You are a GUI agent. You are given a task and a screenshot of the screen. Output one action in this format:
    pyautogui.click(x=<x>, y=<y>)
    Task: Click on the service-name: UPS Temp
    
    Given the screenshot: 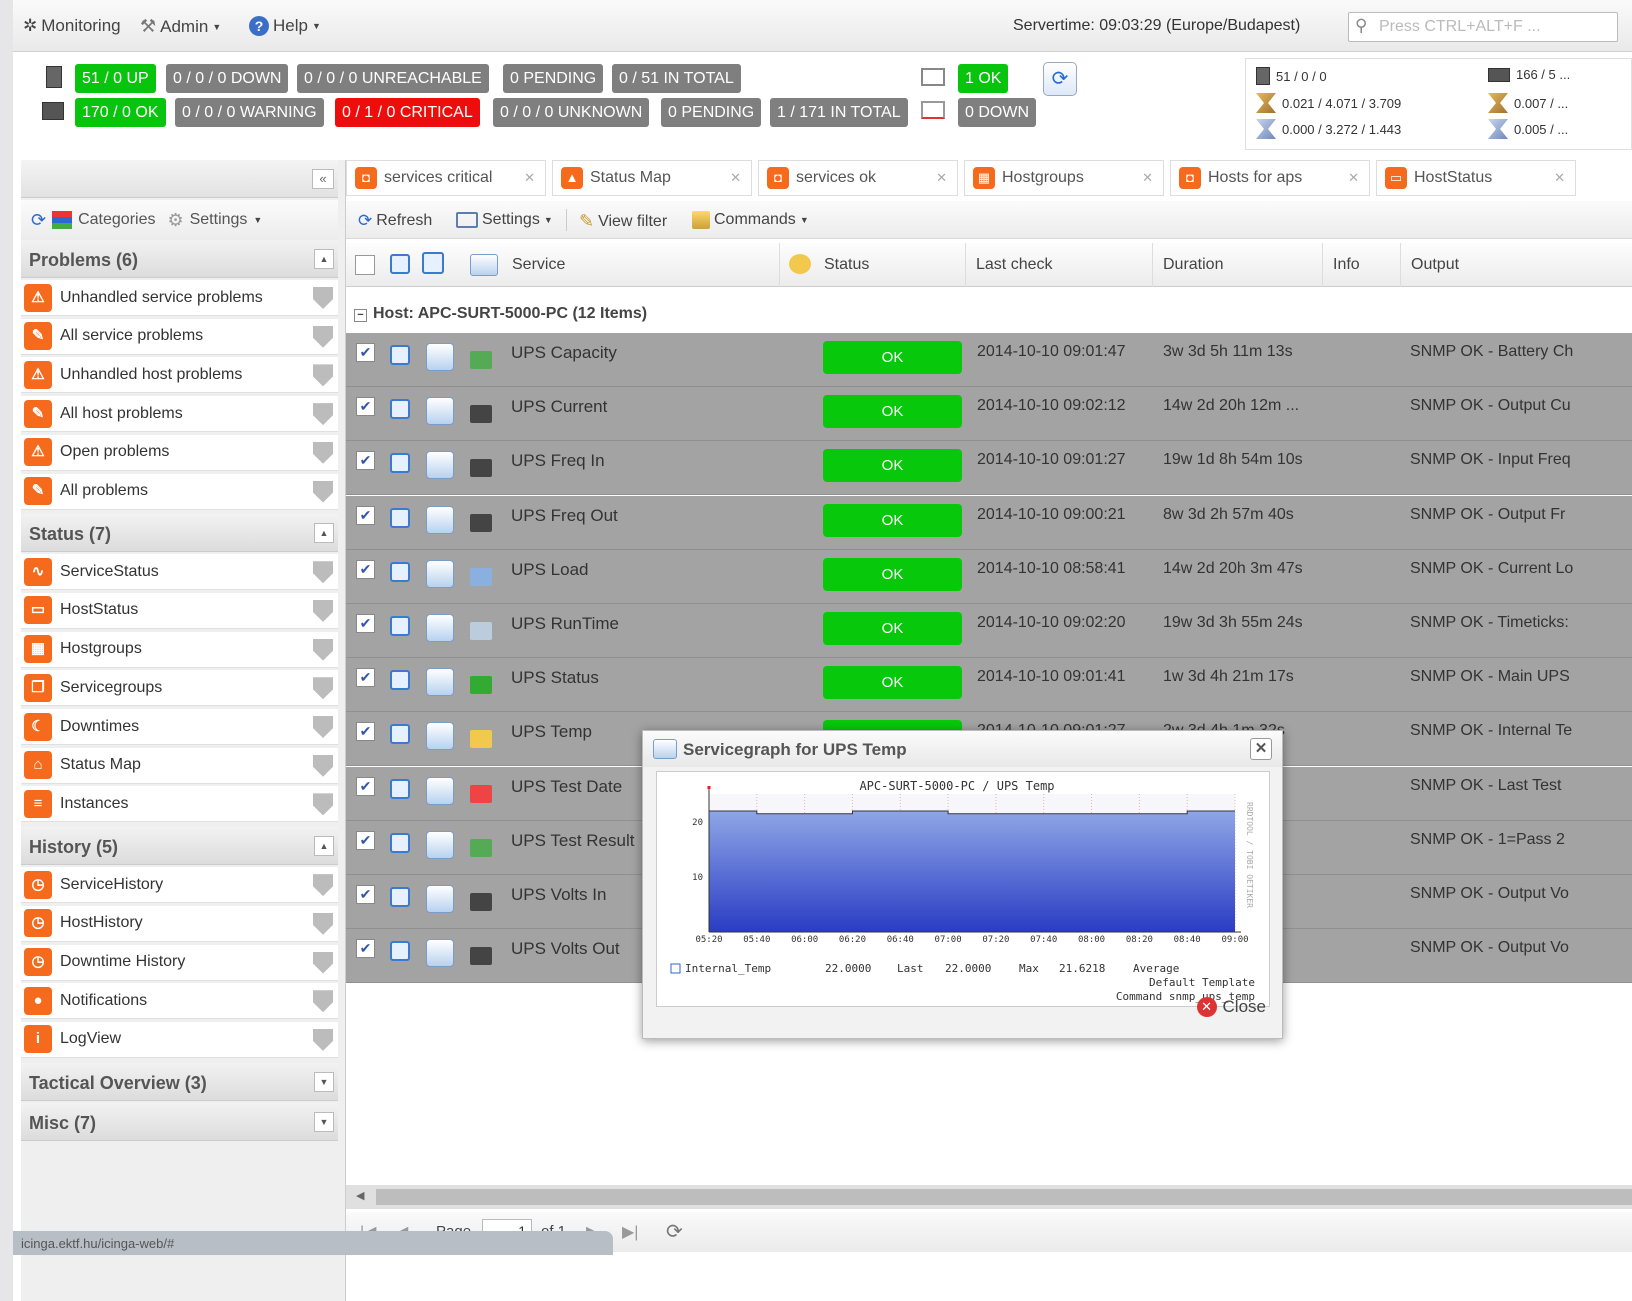 What is the action you would take?
    pyautogui.click(x=551, y=732)
    